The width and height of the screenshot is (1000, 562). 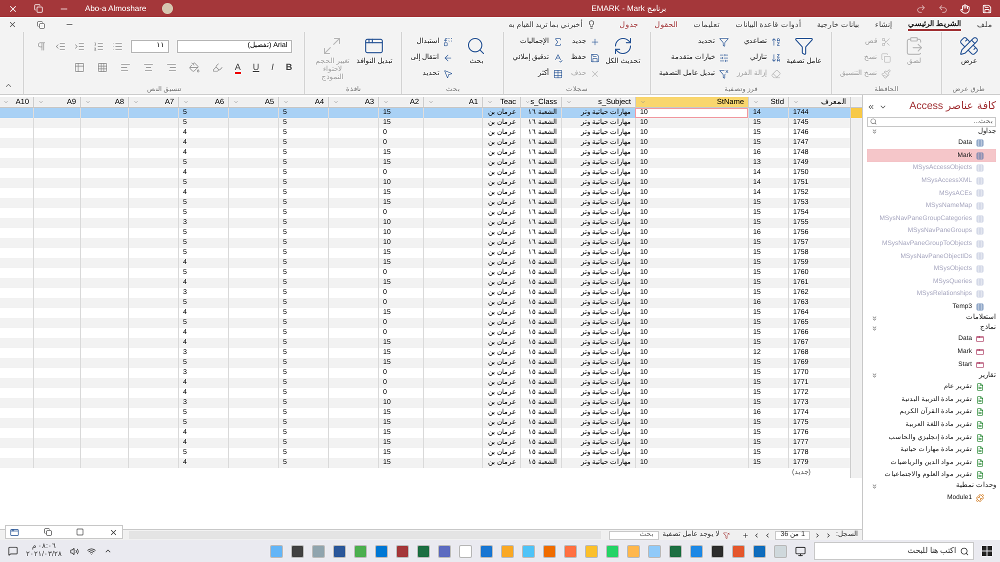 What do you see at coordinates (108, 551) in the screenshot?
I see `tray-expand-icon` at bounding box center [108, 551].